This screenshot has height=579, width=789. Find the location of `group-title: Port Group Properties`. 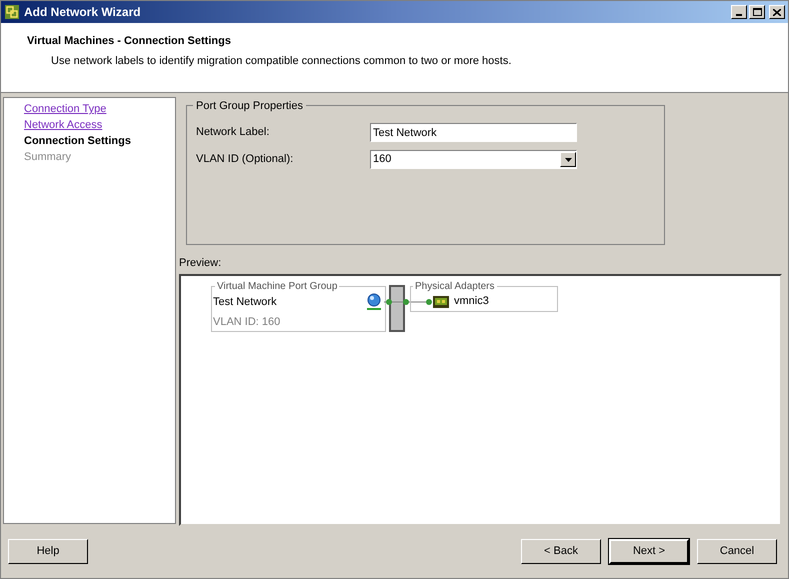

group-title: Port Group Properties is located at coordinates (249, 106).